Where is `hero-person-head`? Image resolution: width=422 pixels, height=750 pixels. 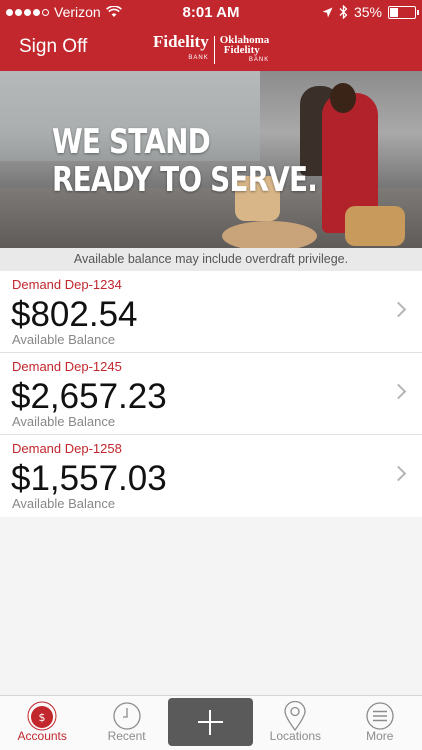
hero-person-head is located at coordinates (343, 98).